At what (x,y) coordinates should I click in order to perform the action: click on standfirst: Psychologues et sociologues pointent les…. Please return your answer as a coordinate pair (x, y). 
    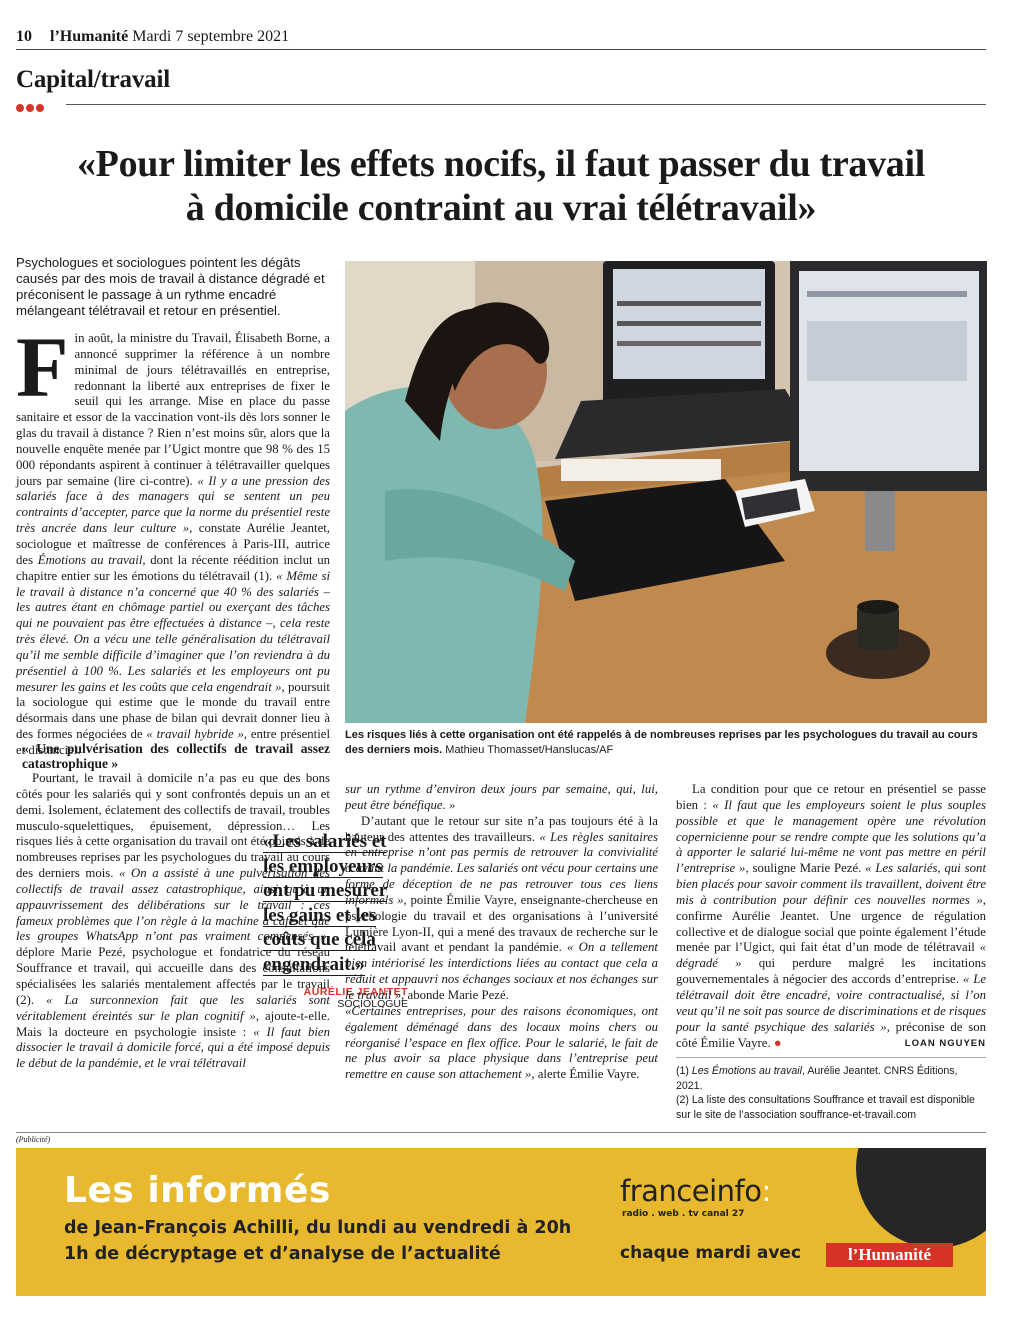
    Looking at the image, I should click on (170, 286).